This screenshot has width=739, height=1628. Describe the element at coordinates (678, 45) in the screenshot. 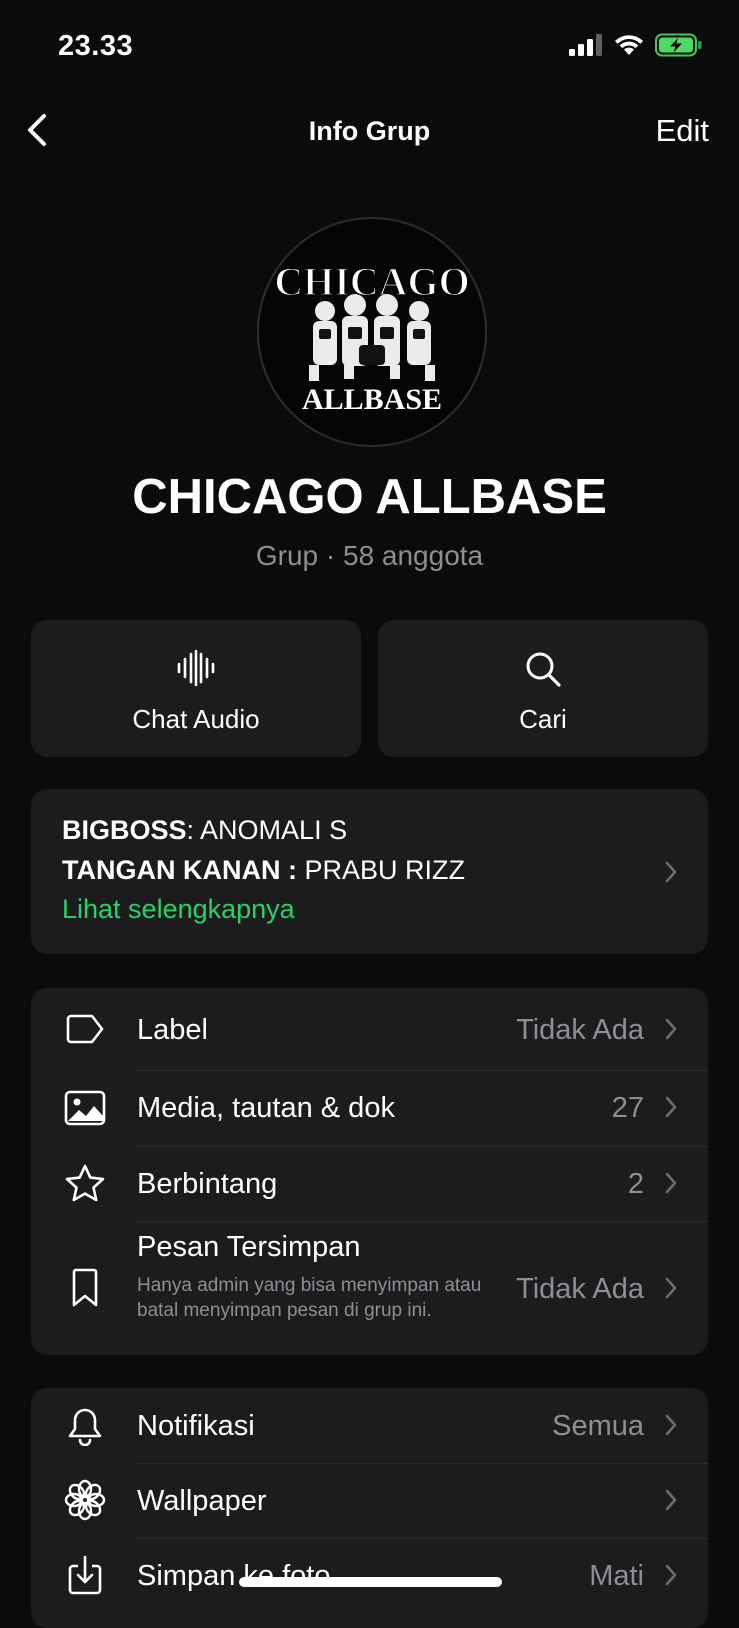

I see `battery-charging-icon` at that location.